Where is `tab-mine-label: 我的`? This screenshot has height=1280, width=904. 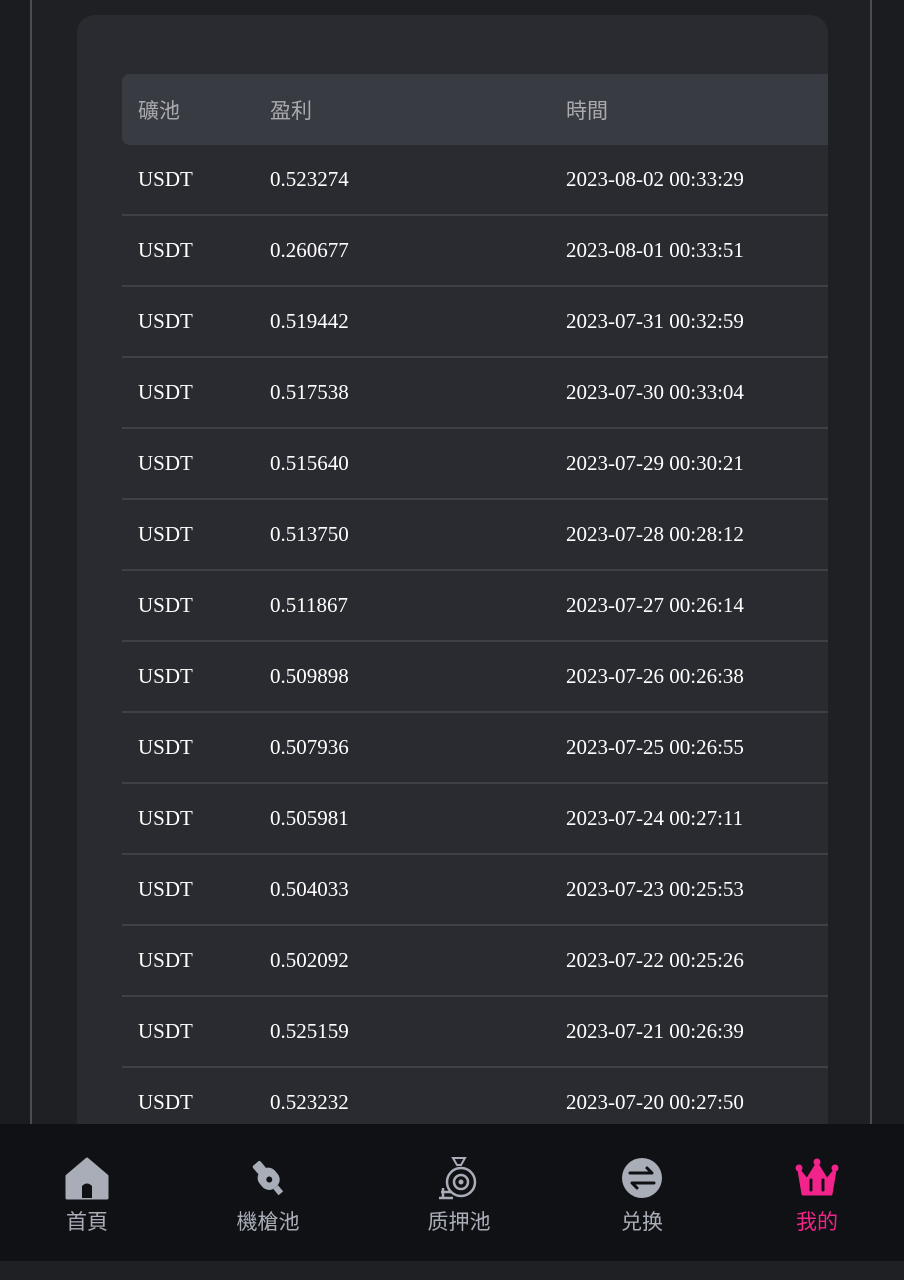 tab-mine-label: 我的 is located at coordinates (817, 1222).